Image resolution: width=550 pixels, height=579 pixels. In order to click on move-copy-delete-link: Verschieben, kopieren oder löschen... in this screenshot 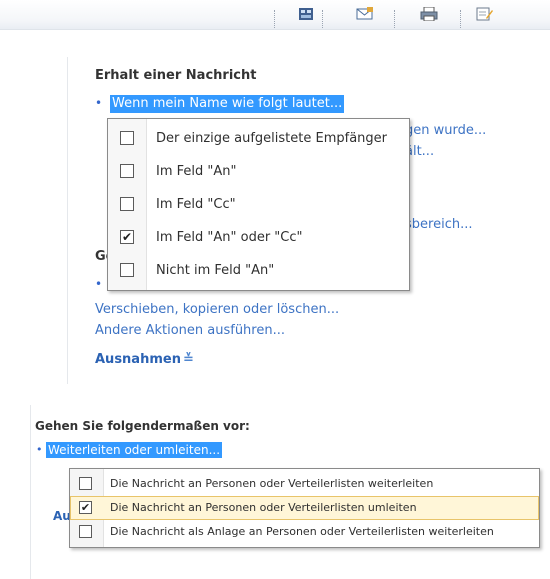, I will do `click(217, 309)`.